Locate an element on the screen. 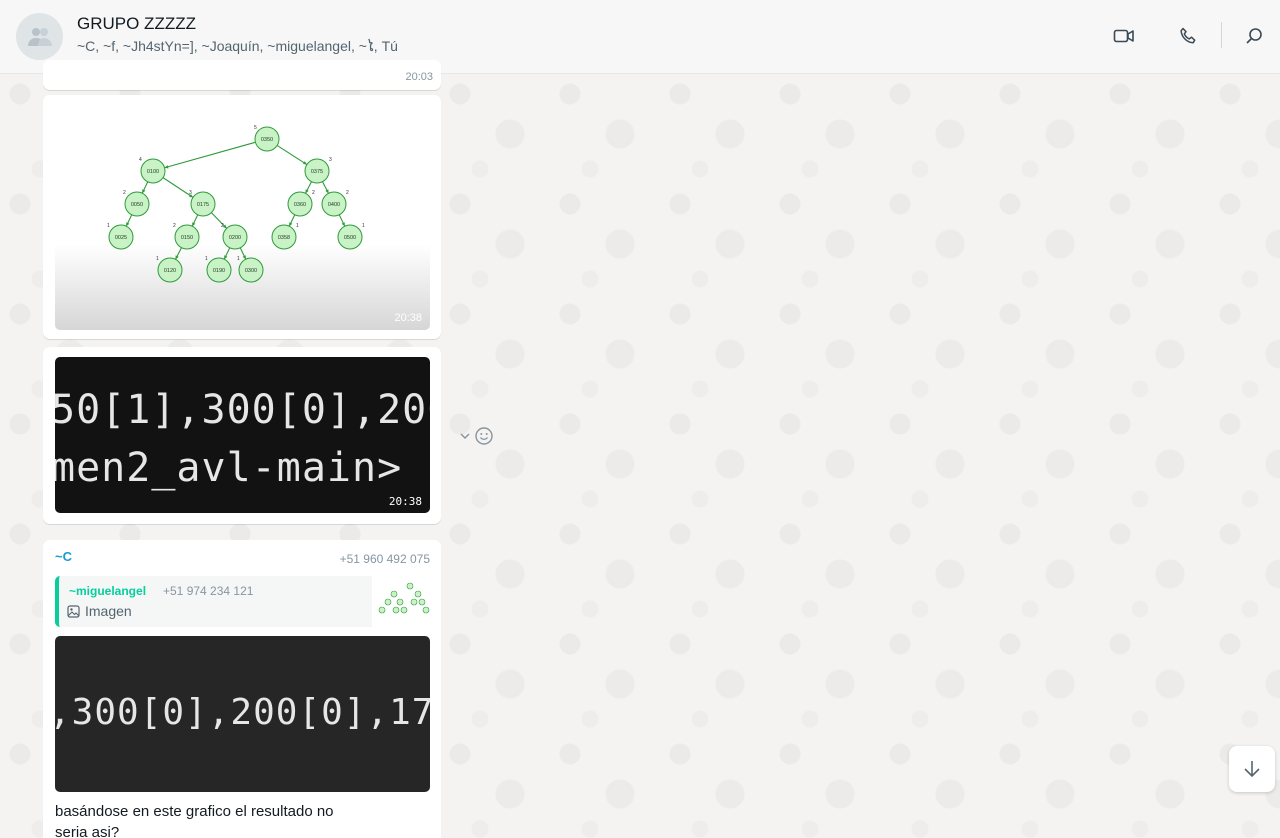 The width and height of the screenshot is (1280, 838). tree-node-label: 0150 is located at coordinates (187, 238).